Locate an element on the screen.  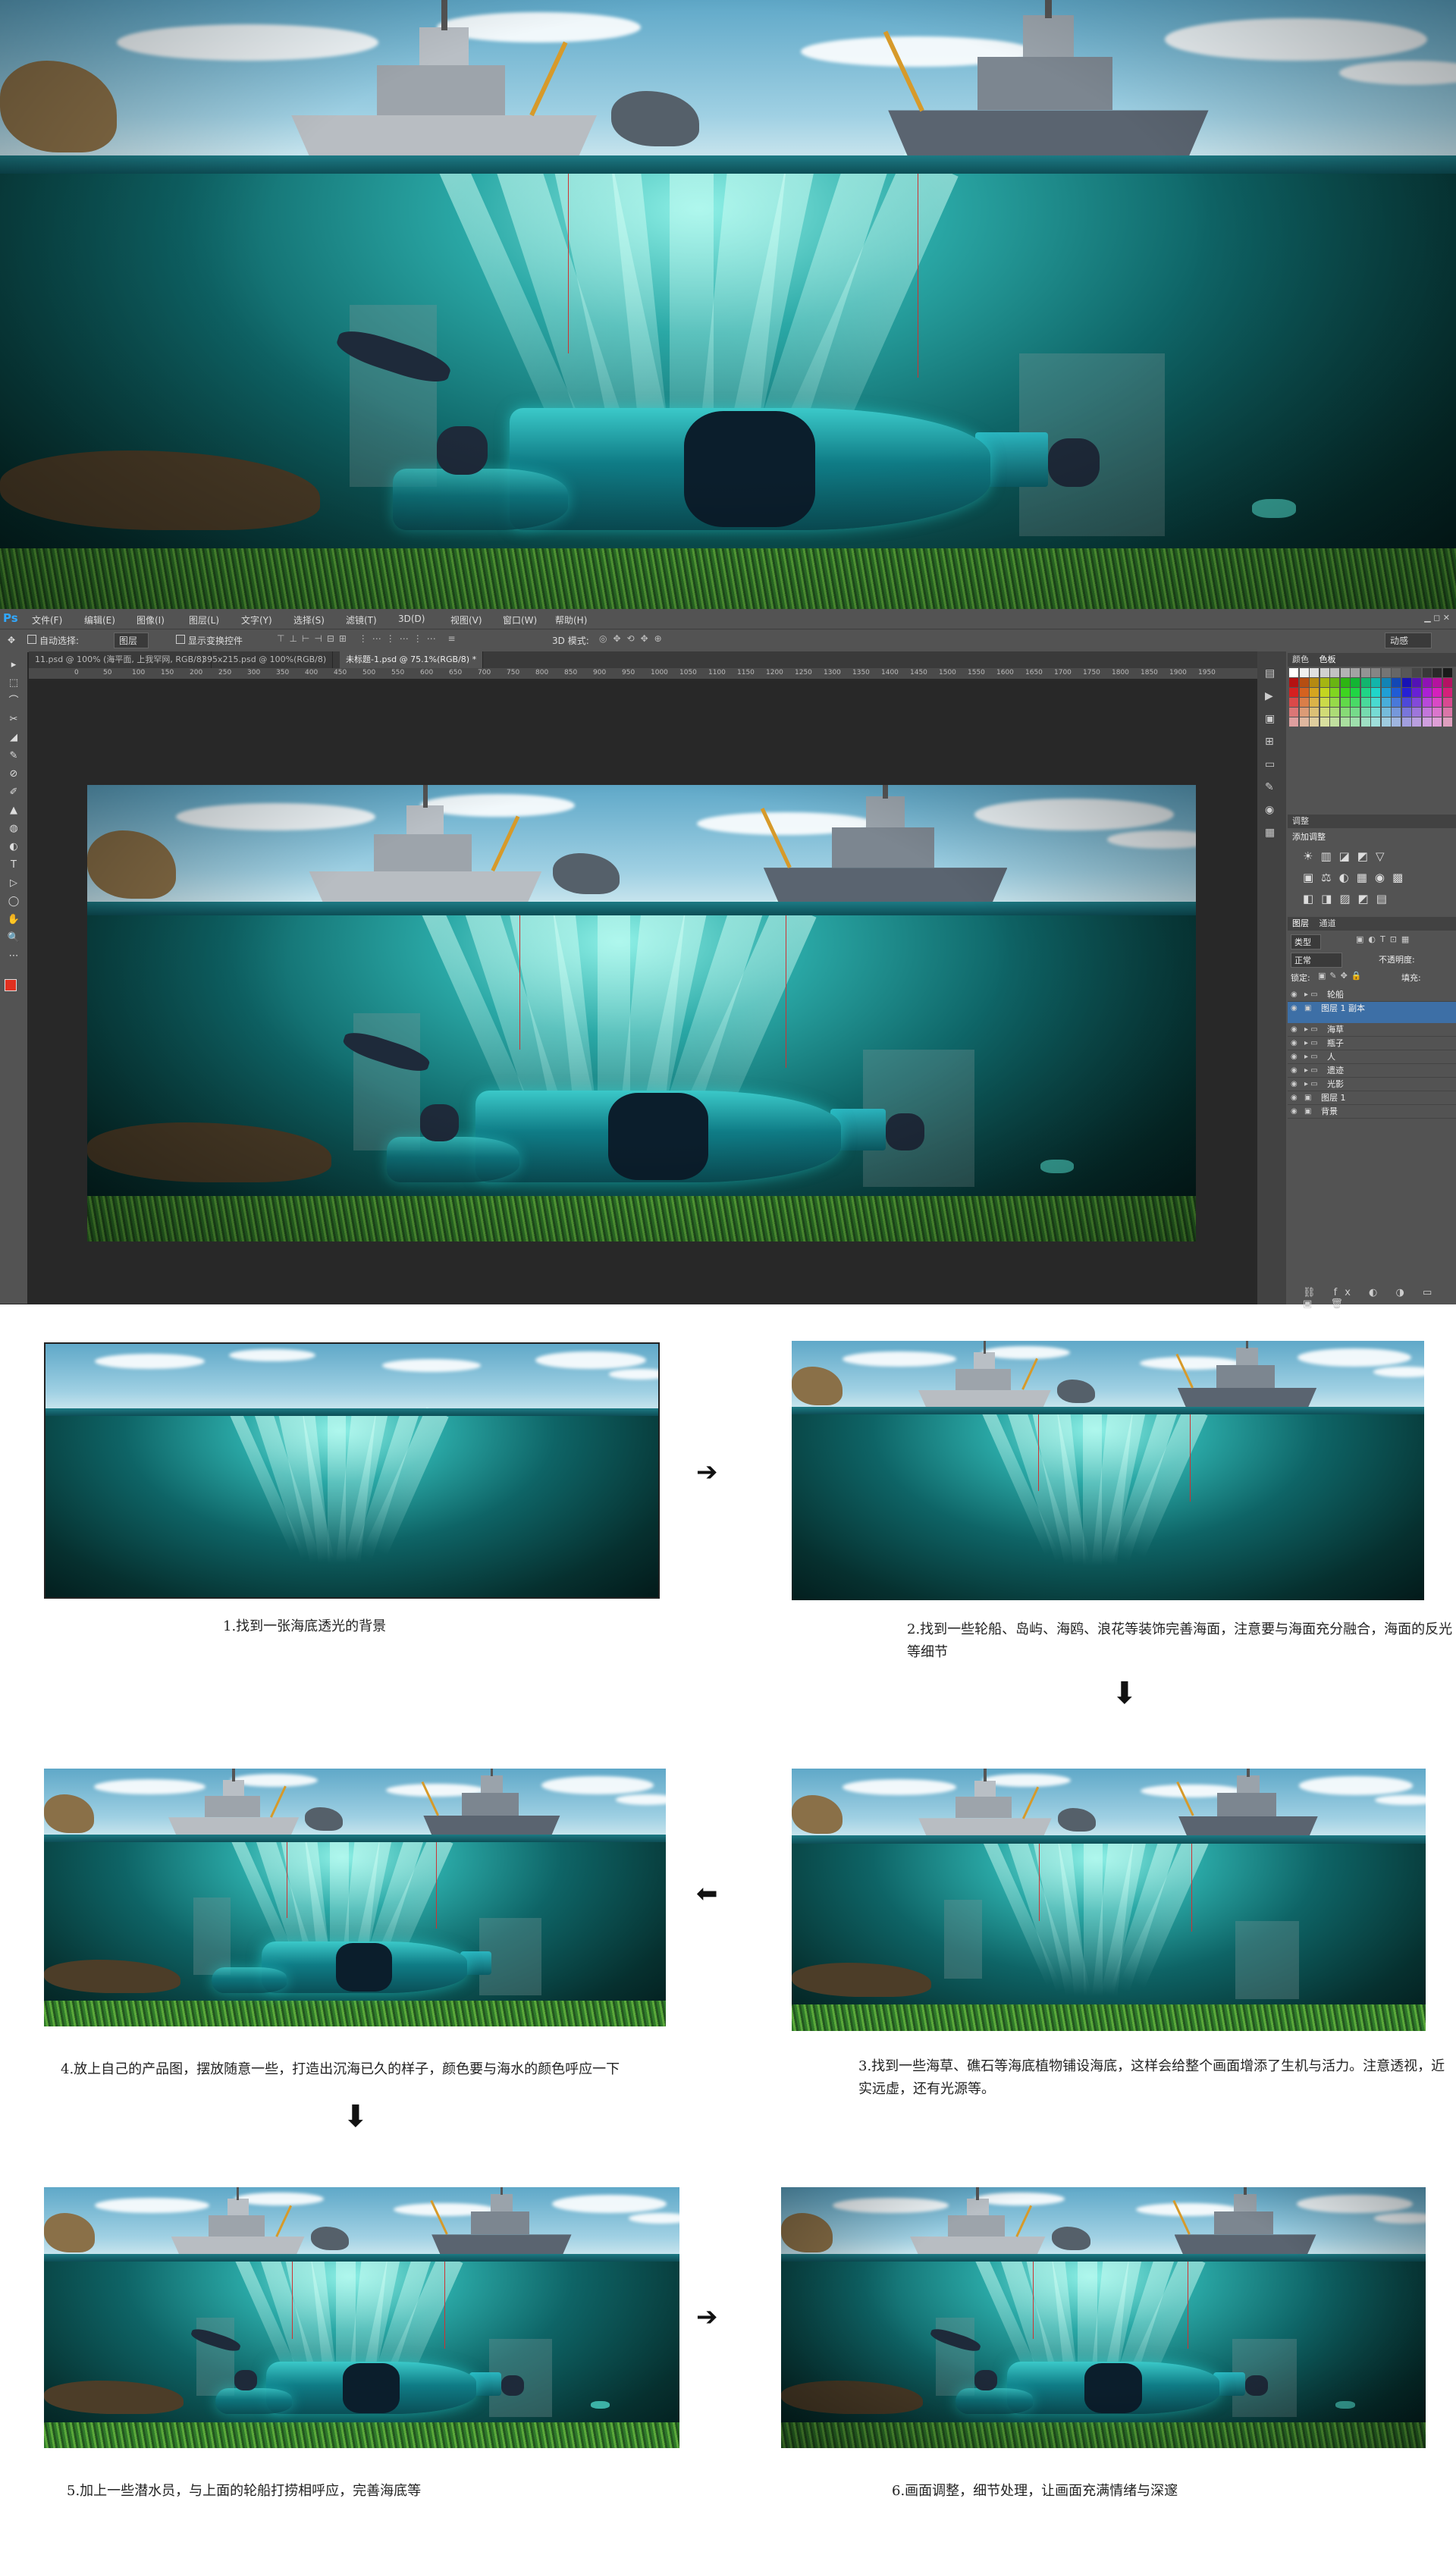
layer-row: ◉ ▸ ▭ 人 is located at coordinates (1372, 1057).